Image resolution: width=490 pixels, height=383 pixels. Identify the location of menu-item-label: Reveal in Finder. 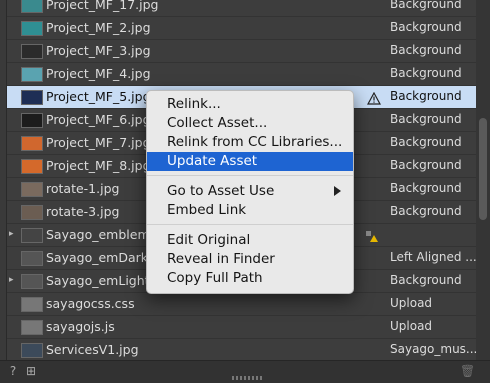
(221, 259).